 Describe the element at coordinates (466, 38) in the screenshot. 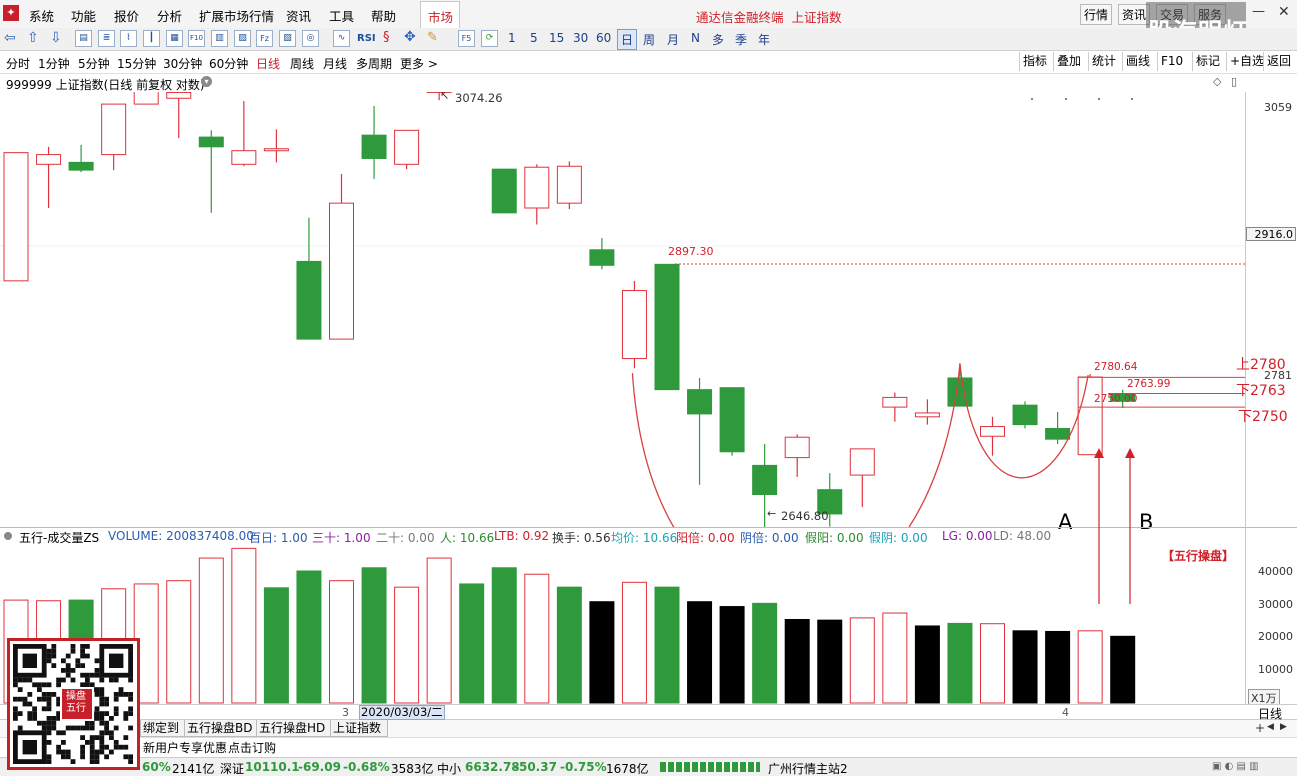

I see `f5-icon: F5` at that location.